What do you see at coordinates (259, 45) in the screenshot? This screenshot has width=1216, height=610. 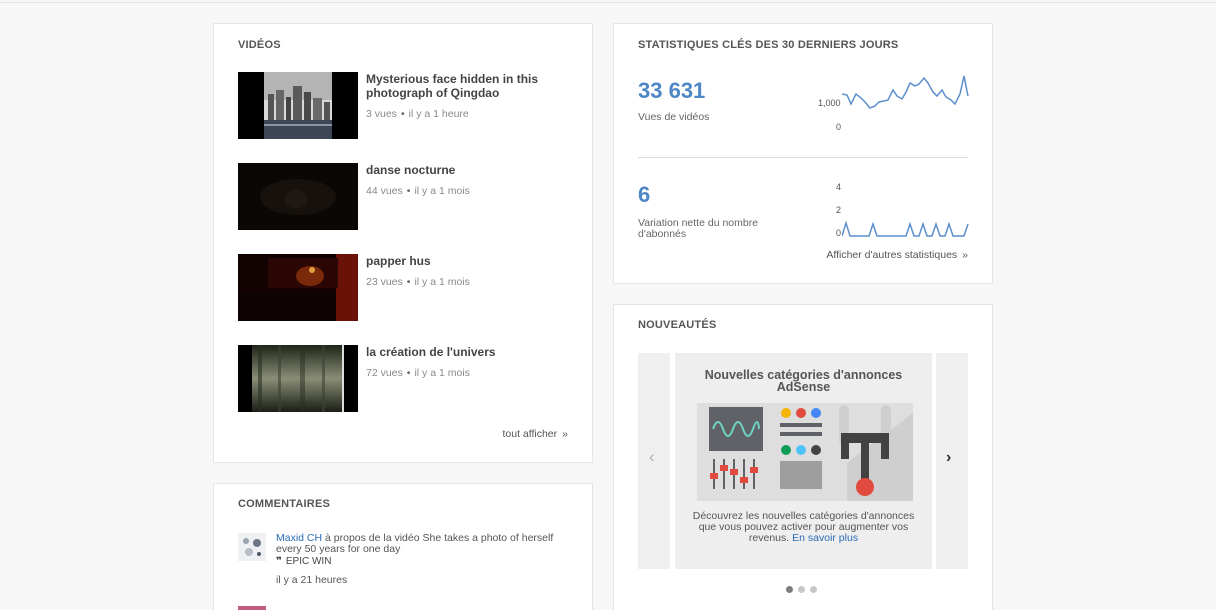 I see `videos-card-title: VIDÉOS` at bounding box center [259, 45].